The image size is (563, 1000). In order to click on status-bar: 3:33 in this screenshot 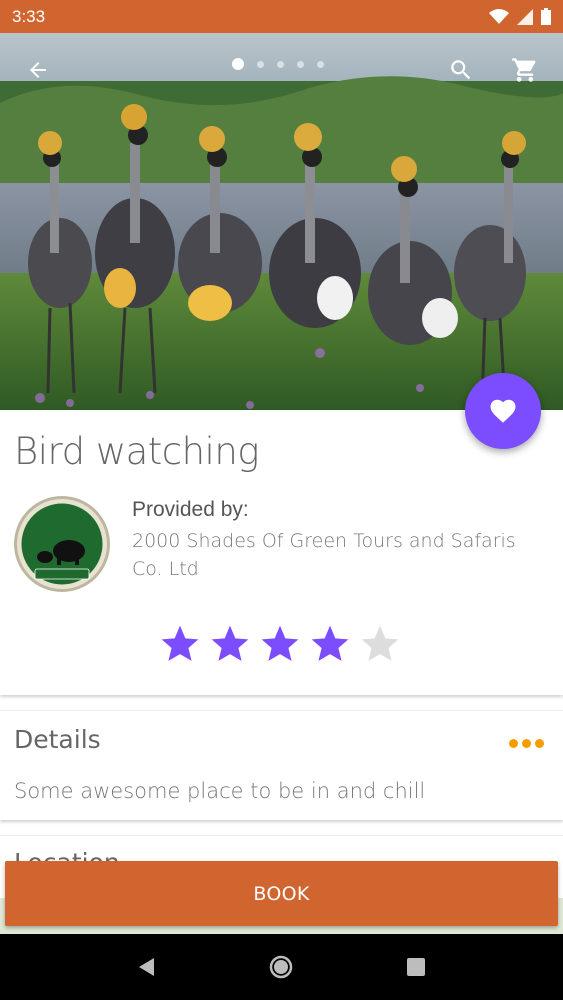, I will do `click(281, 16)`.